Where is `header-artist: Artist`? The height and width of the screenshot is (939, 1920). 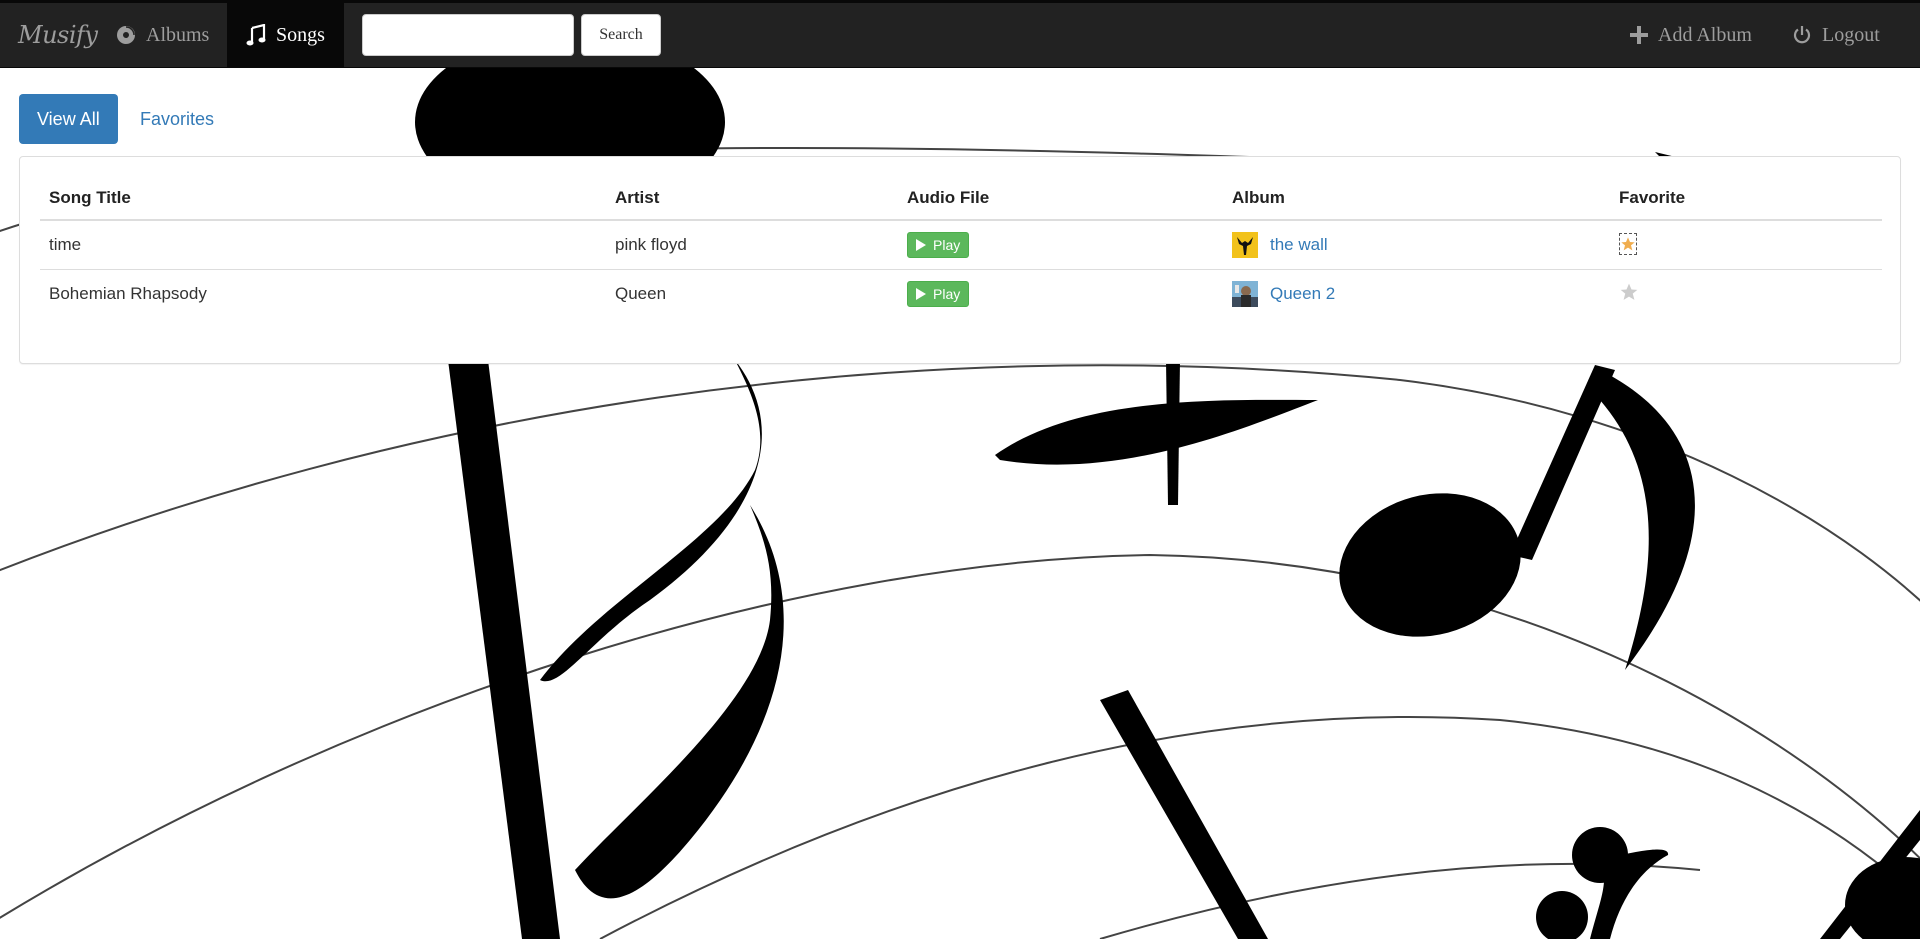
header-artist: Artist is located at coordinates (752, 199).